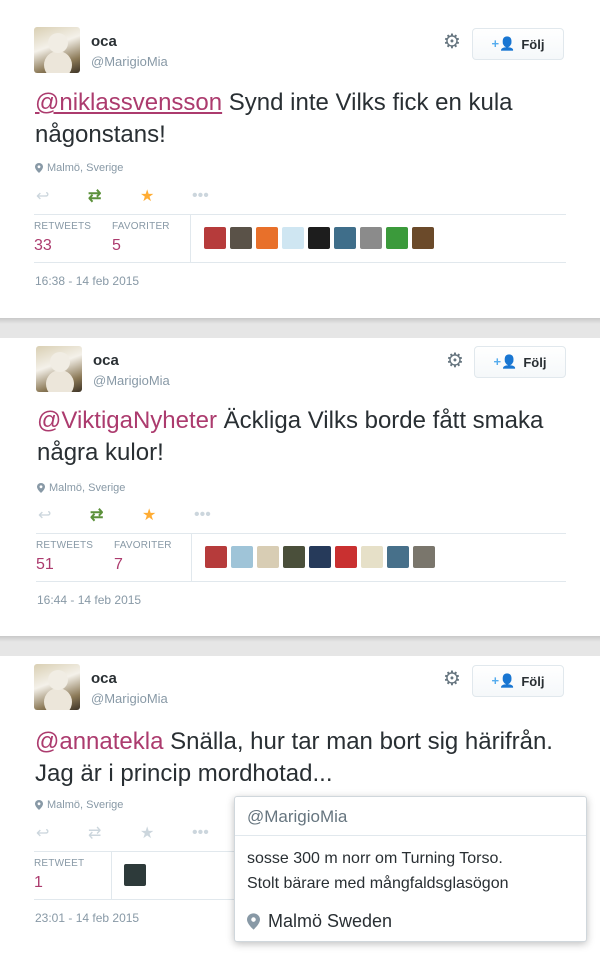 Image resolution: width=600 pixels, height=955 pixels. Describe the element at coordinates (143, 557) in the screenshot. I see `favorites-stat: FAVORITER 7` at that location.